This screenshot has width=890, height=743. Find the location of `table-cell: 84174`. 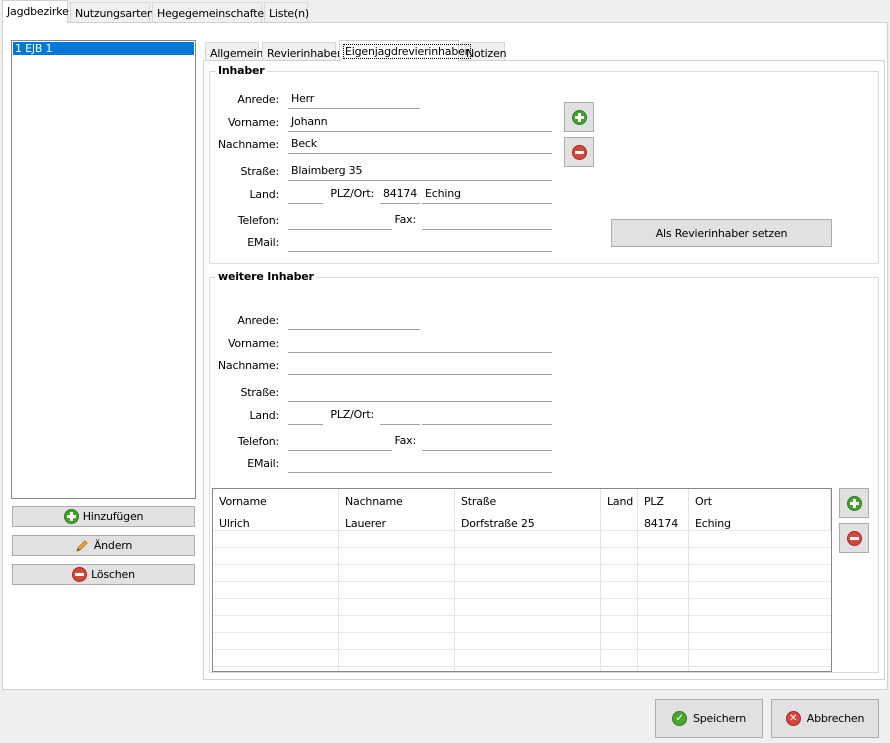

table-cell: 84174 is located at coordinates (663, 522).